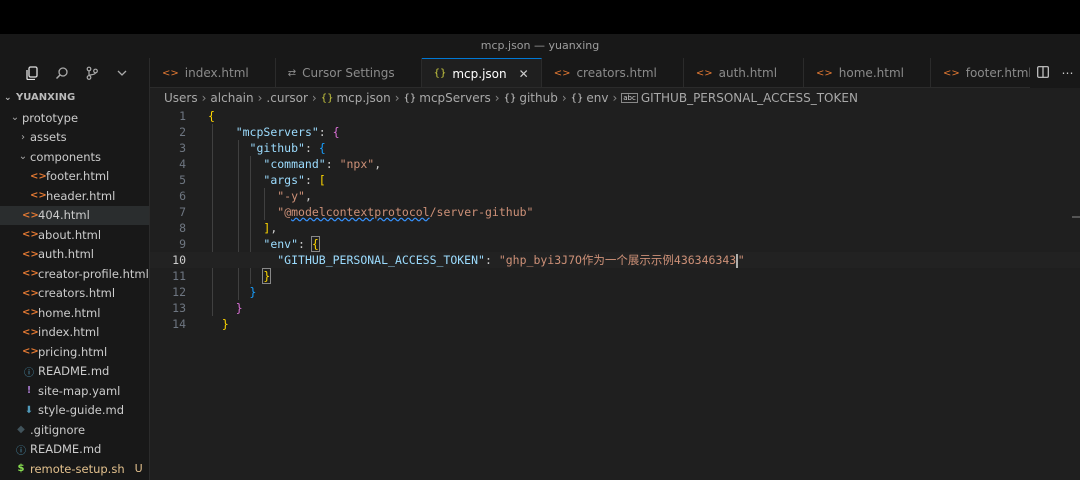 The image size is (1080, 480). I want to click on json-string: "-y", so click(291, 196).